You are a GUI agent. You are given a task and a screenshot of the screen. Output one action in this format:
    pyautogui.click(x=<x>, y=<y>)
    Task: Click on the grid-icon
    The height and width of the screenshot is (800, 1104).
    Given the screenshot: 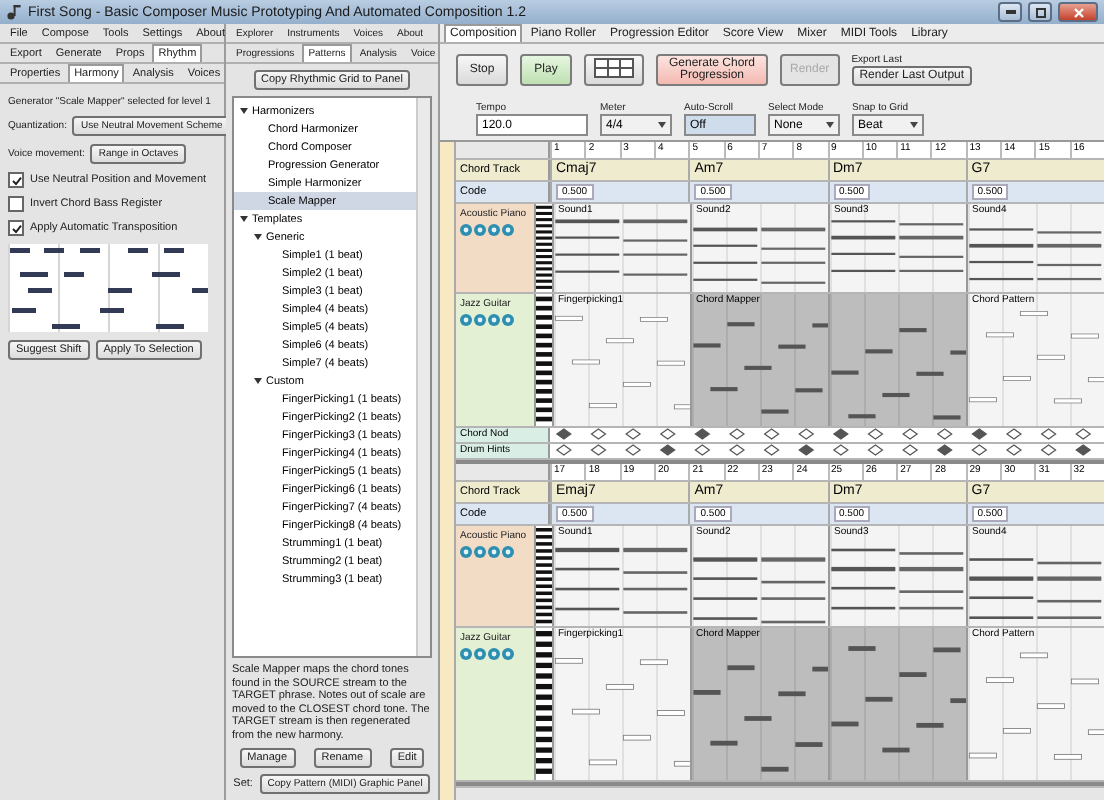 What is the action you would take?
    pyautogui.click(x=614, y=67)
    